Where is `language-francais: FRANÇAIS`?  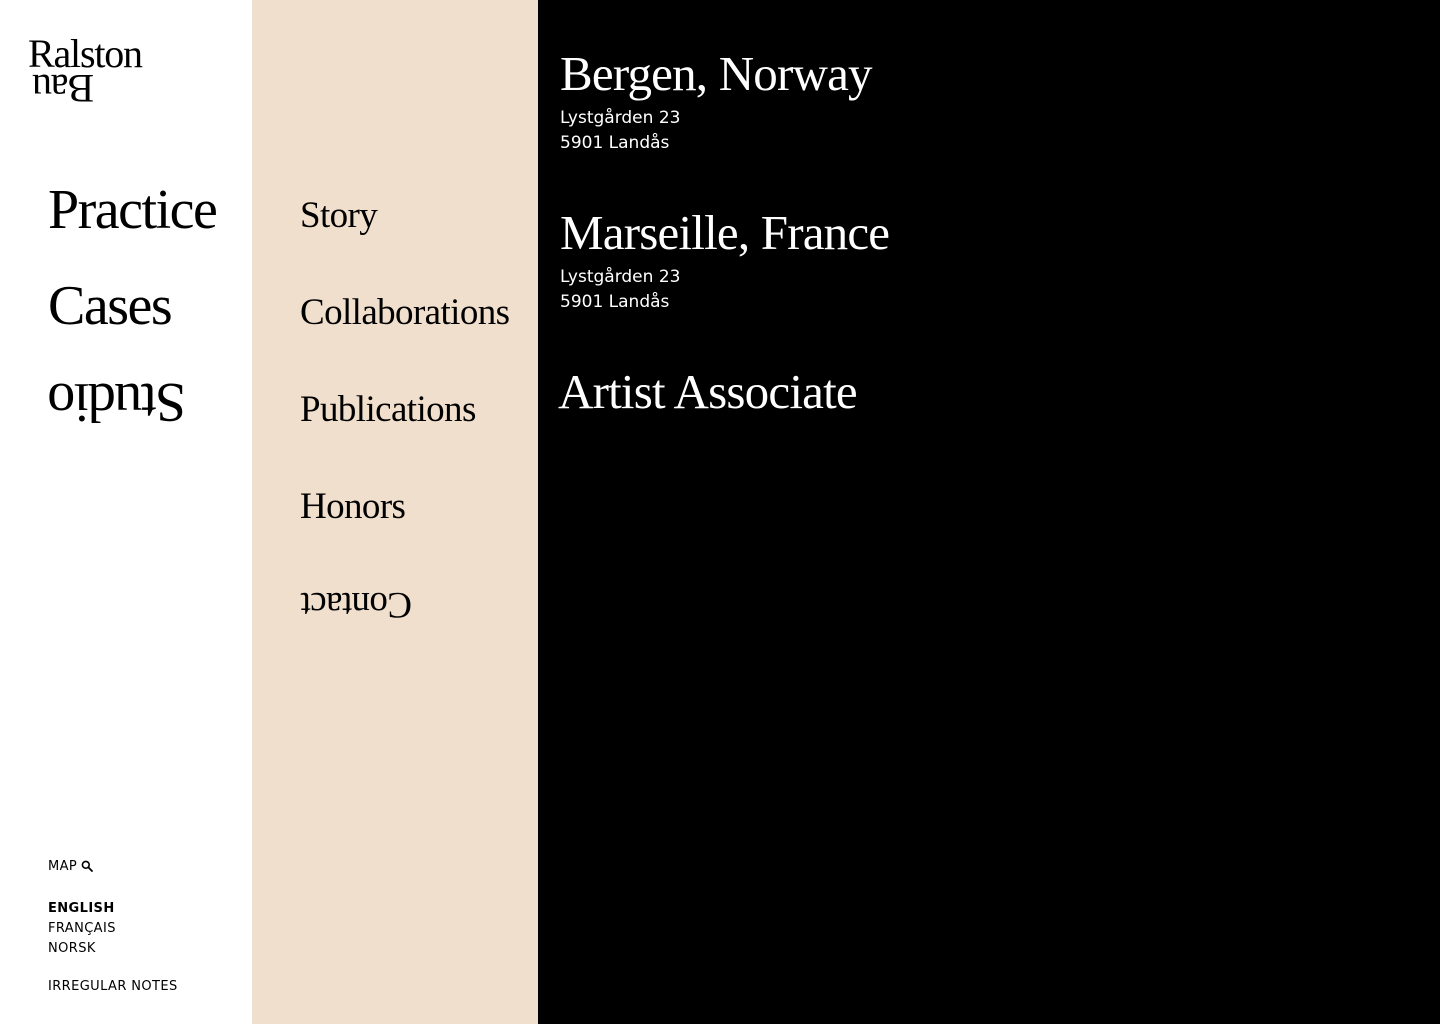
language-francais: FRANÇAIS is located at coordinates (82, 929).